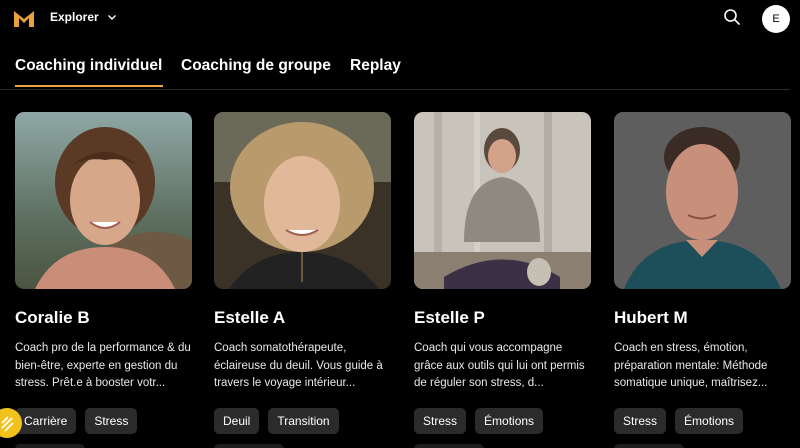 This screenshot has width=800, height=448. What do you see at coordinates (250, 317) in the screenshot?
I see `coach-name: Estelle A` at bounding box center [250, 317].